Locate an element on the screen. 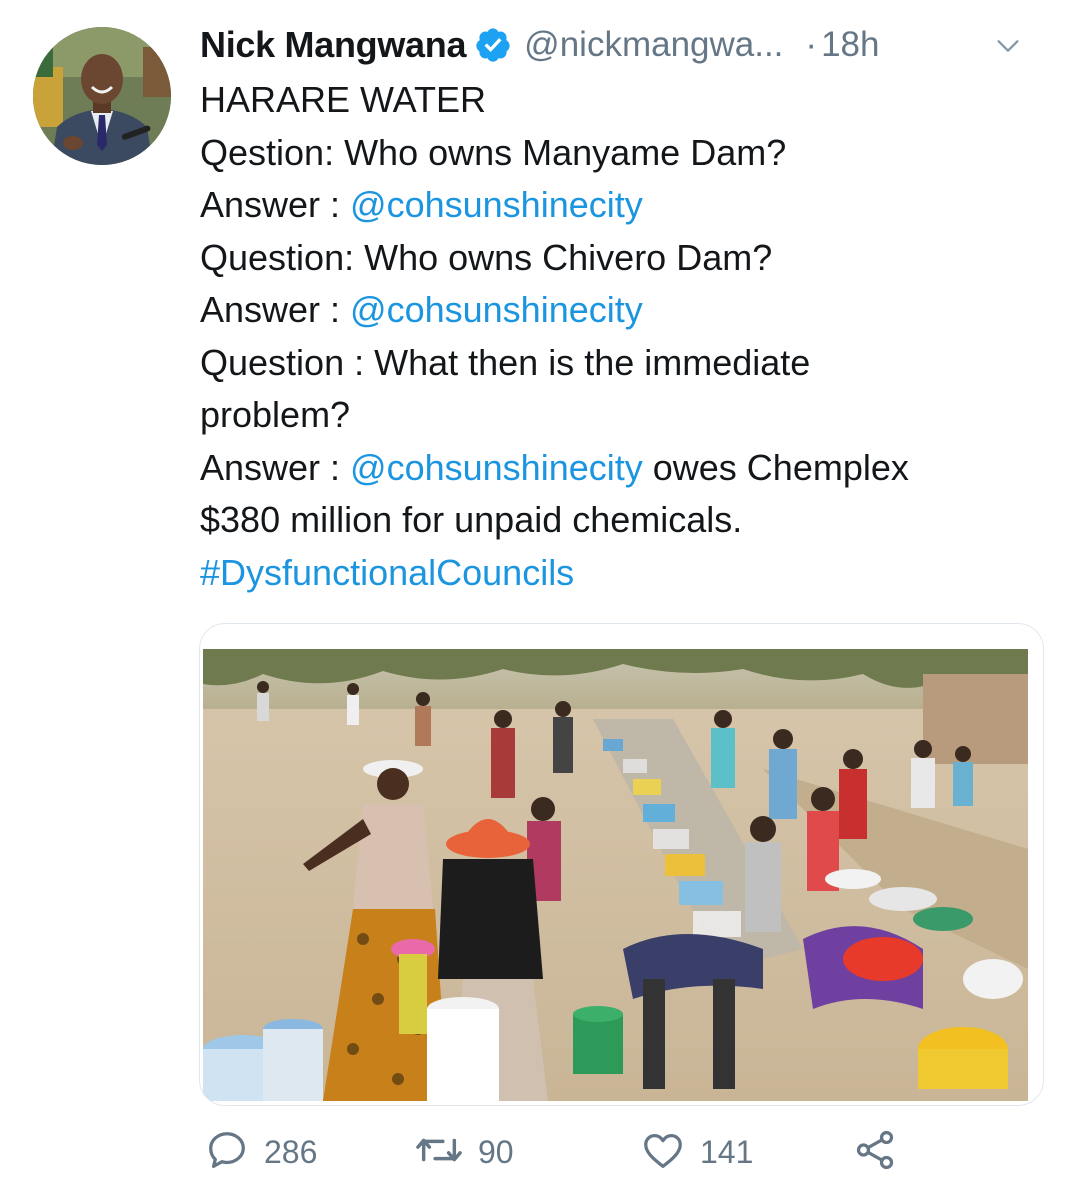 Image resolution: width=1074 pixels, height=1200 pixels. tweet-text-line: #DysfunctionalCouncils is located at coordinates (620, 573).